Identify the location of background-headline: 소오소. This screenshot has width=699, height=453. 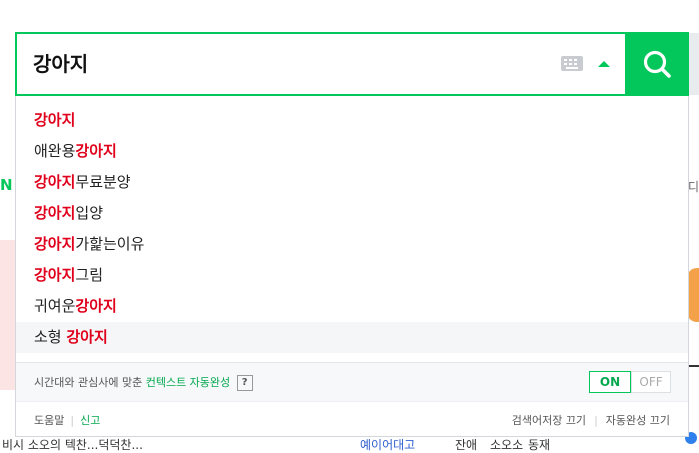
(507, 445).